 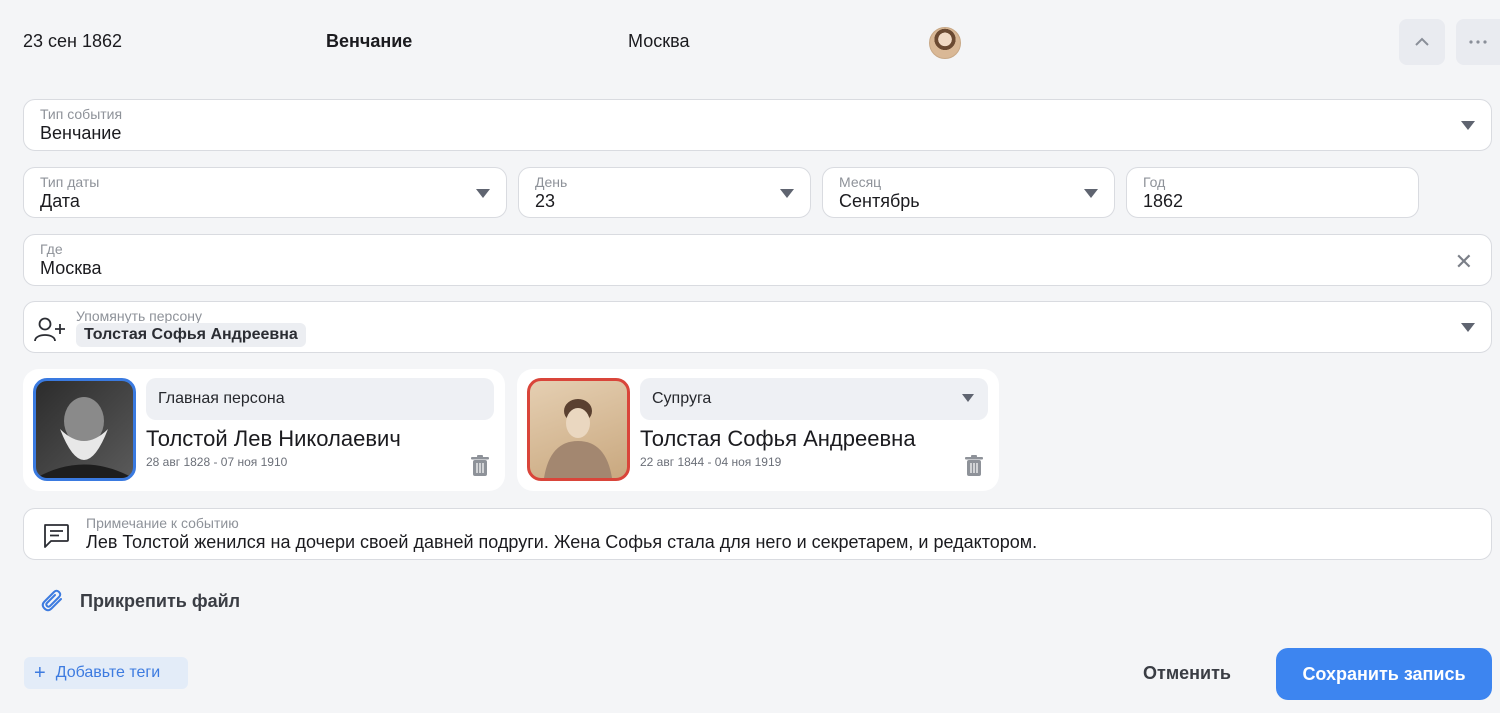 I want to click on more-horizontal-icon, so click(x=1478, y=42).